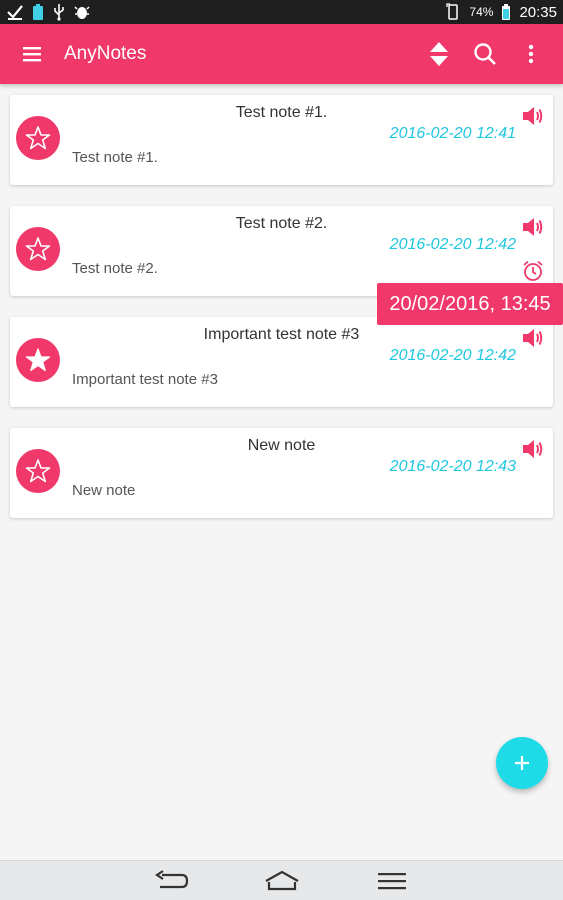 This screenshot has height=900, width=563. I want to click on back-icon, so click(171, 878).